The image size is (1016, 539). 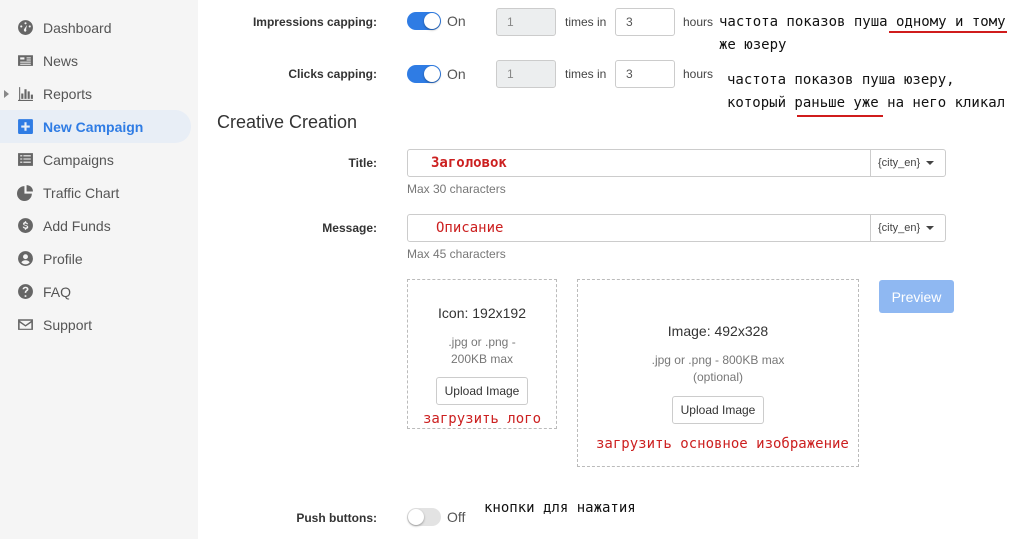 What do you see at coordinates (314, 22) in the screenshot?
I see `impressions-capping-label: Impressions capping:` at bounding box center [314, 22].